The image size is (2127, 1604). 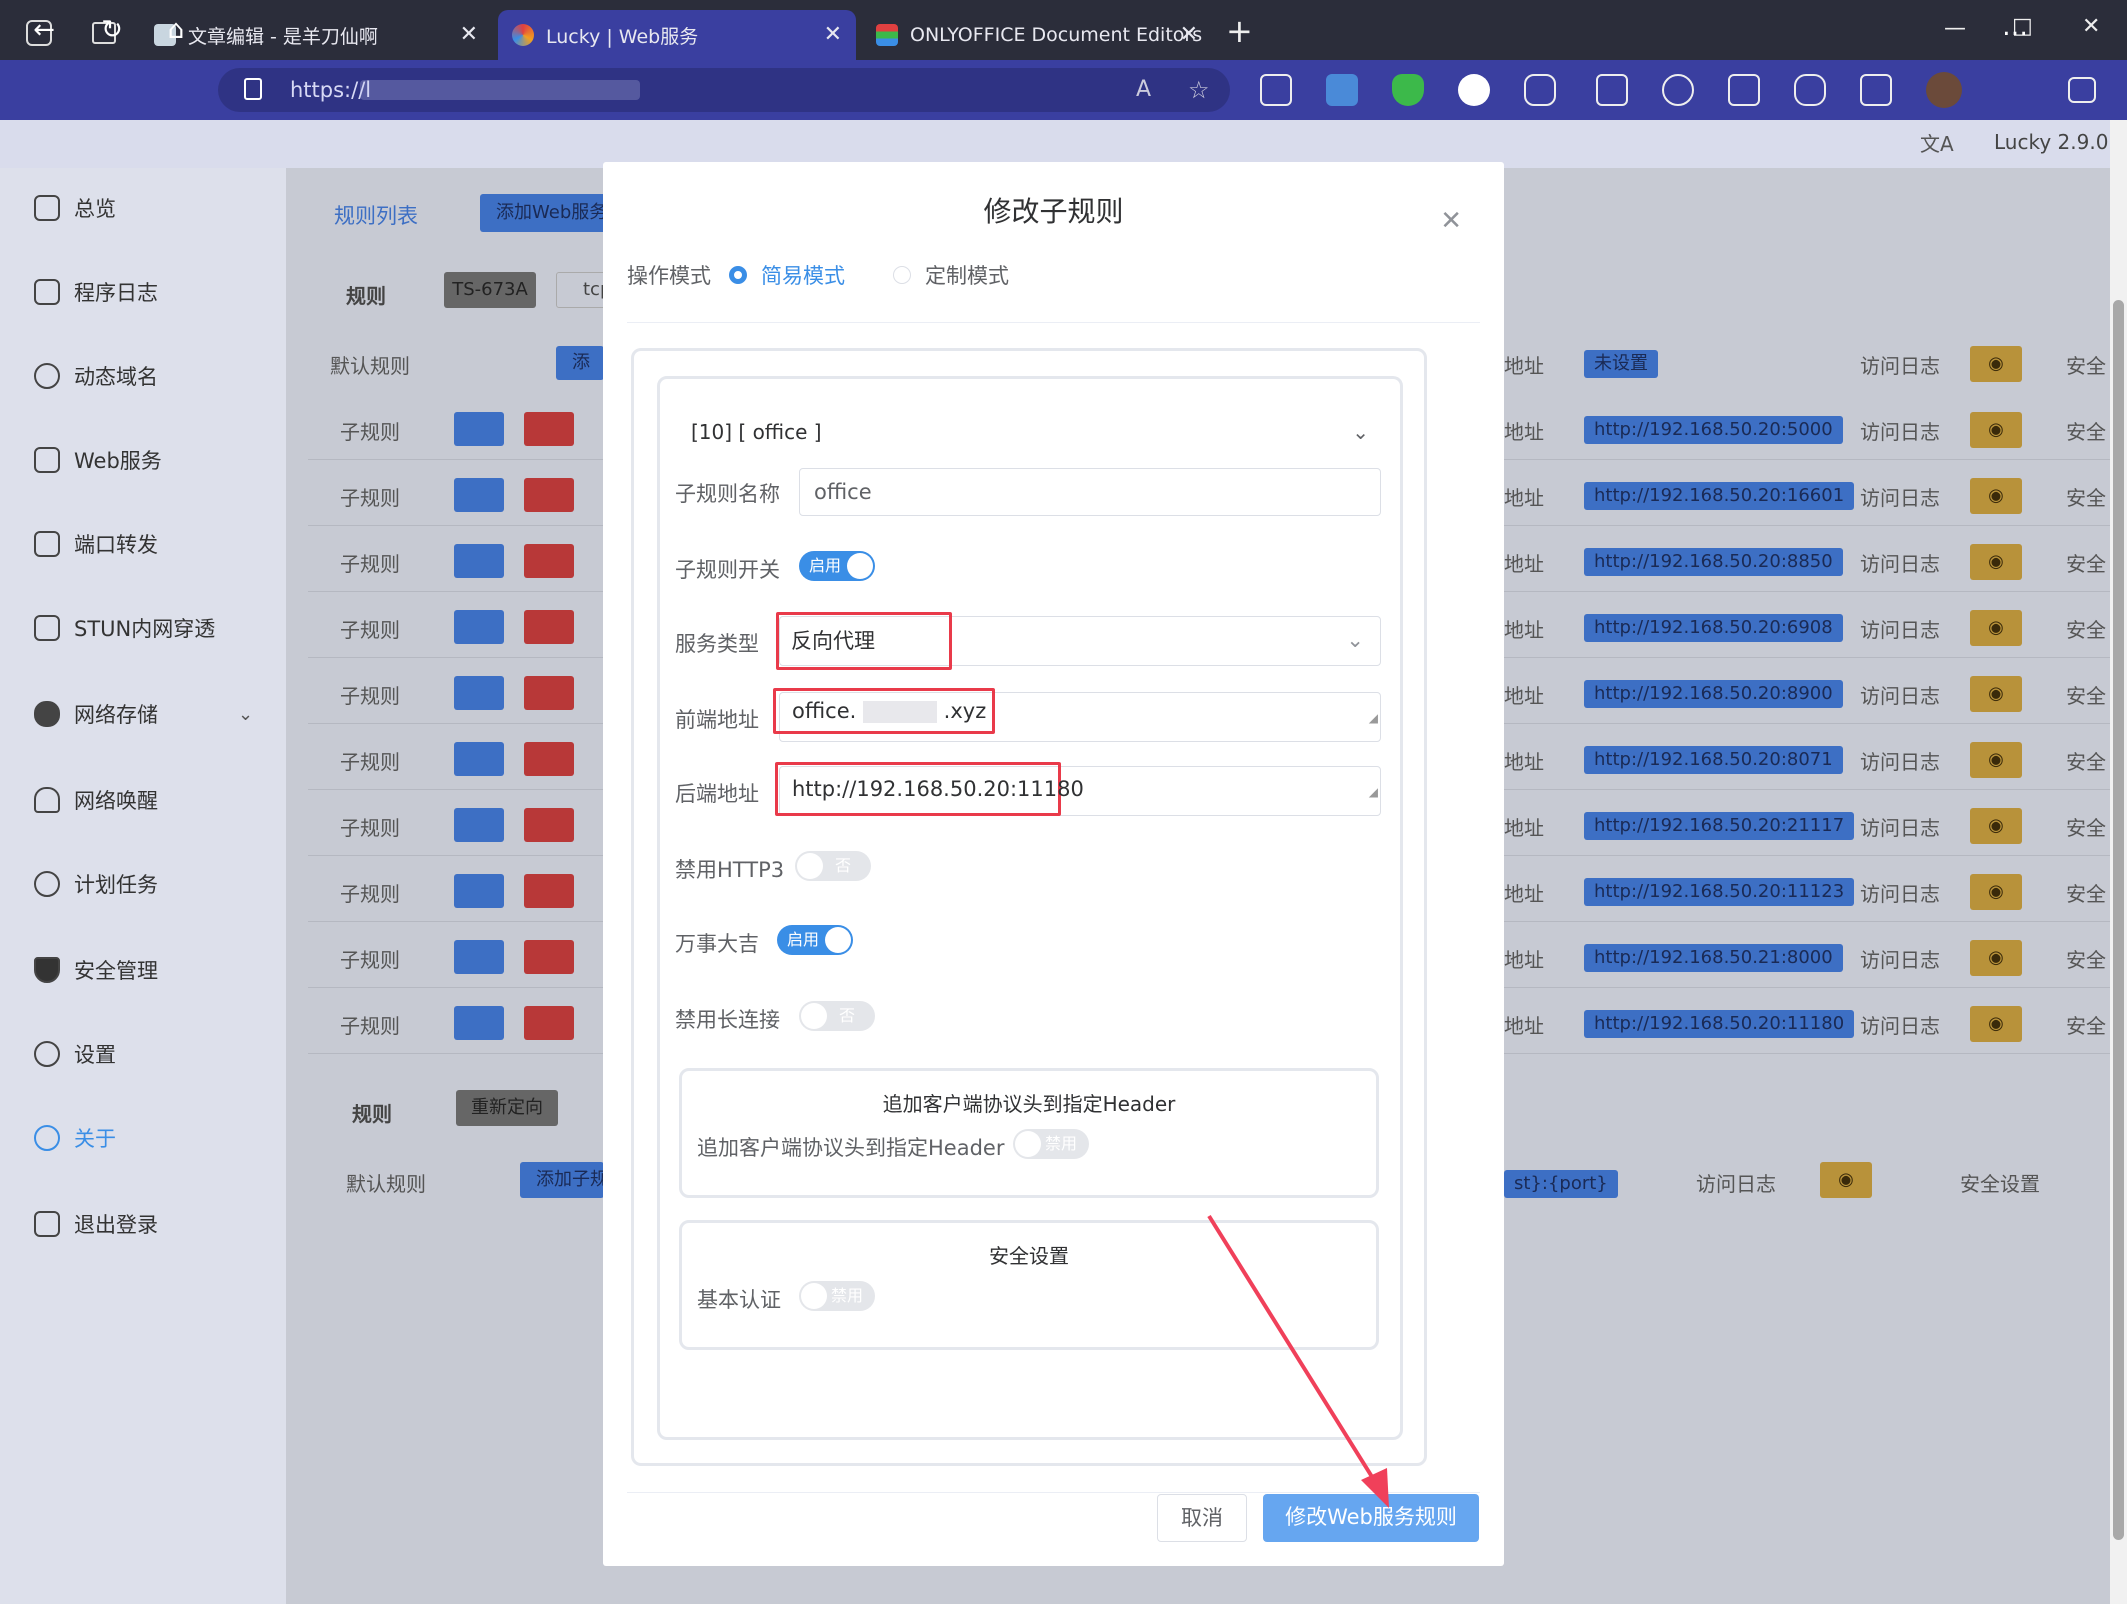 What do you see at coordinates (1678, 90) in the screenshot?
I see `favorites-icon` at bounding box center [1678, 90].